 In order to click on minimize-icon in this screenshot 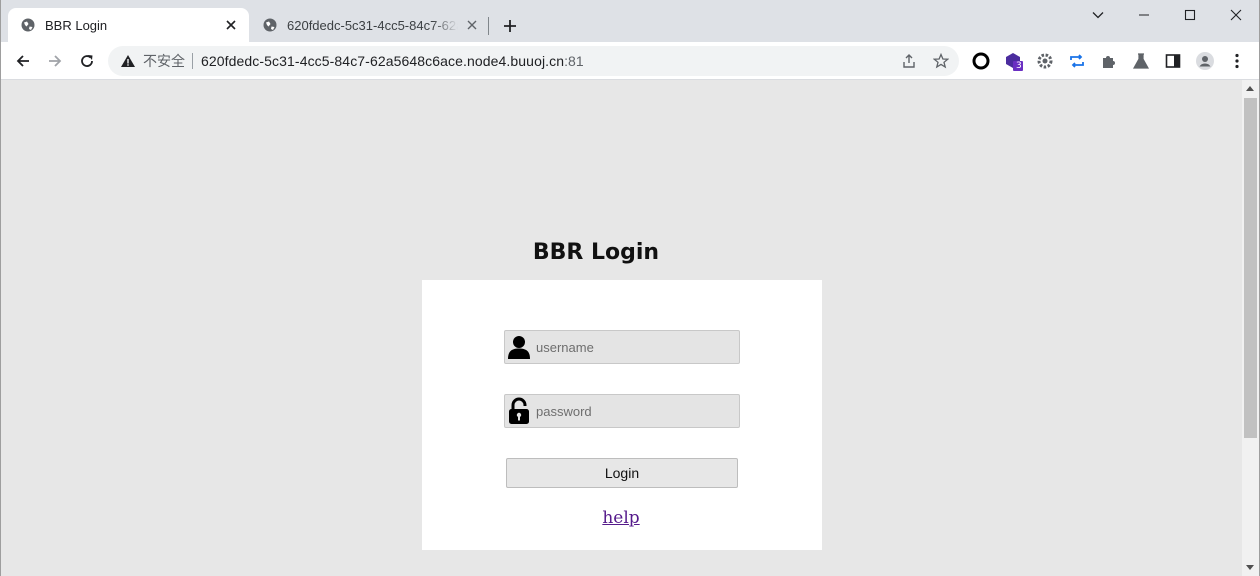, I will do `click(1144, 15)`.